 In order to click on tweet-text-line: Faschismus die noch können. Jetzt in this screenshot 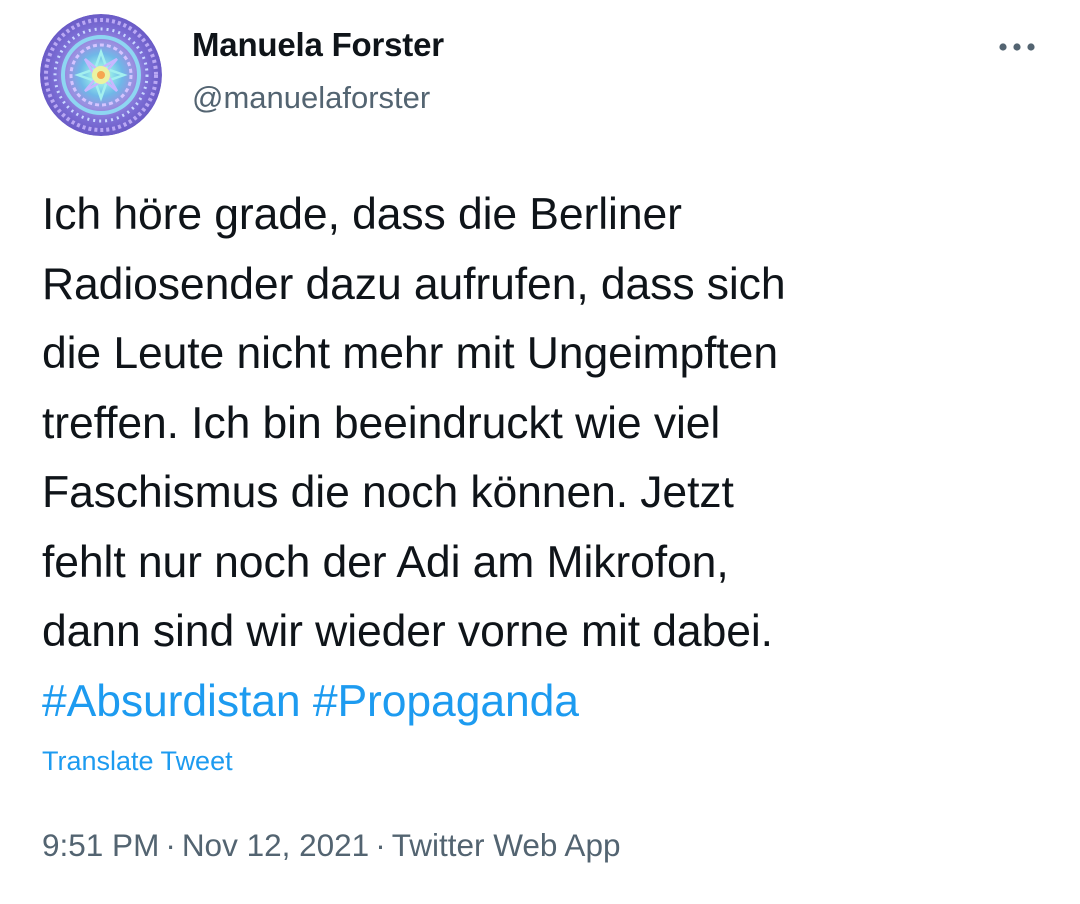, I will do `click(388, 492)`.